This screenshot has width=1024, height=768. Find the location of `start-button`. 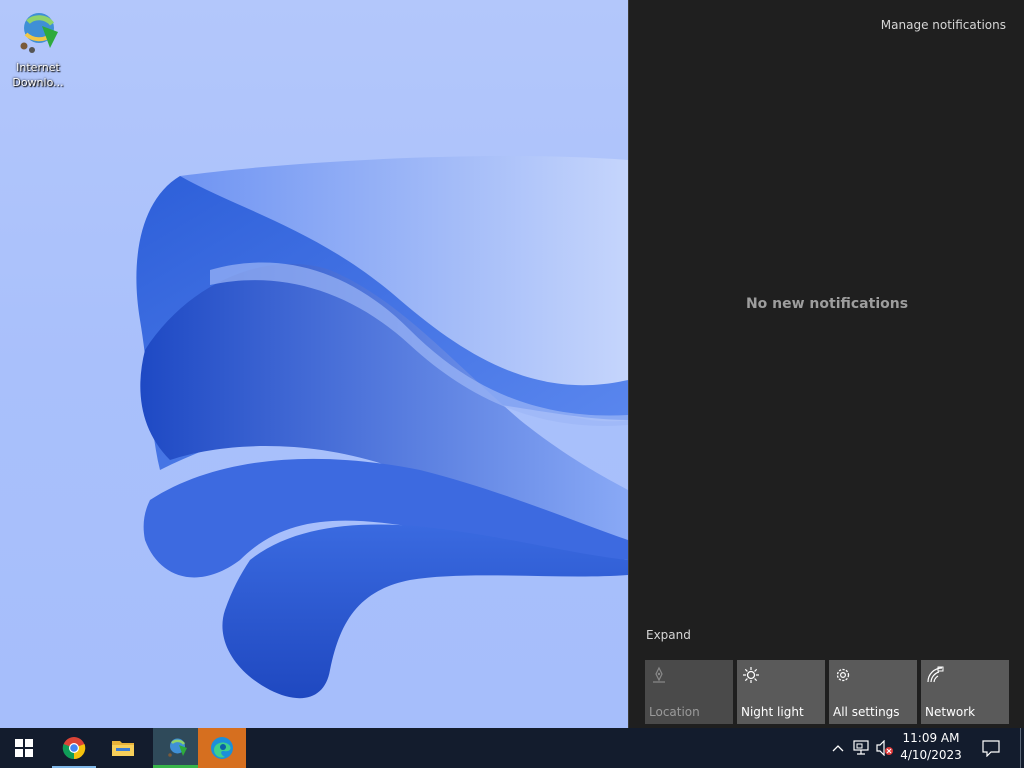

start-button is located at coordinates (24, 748).